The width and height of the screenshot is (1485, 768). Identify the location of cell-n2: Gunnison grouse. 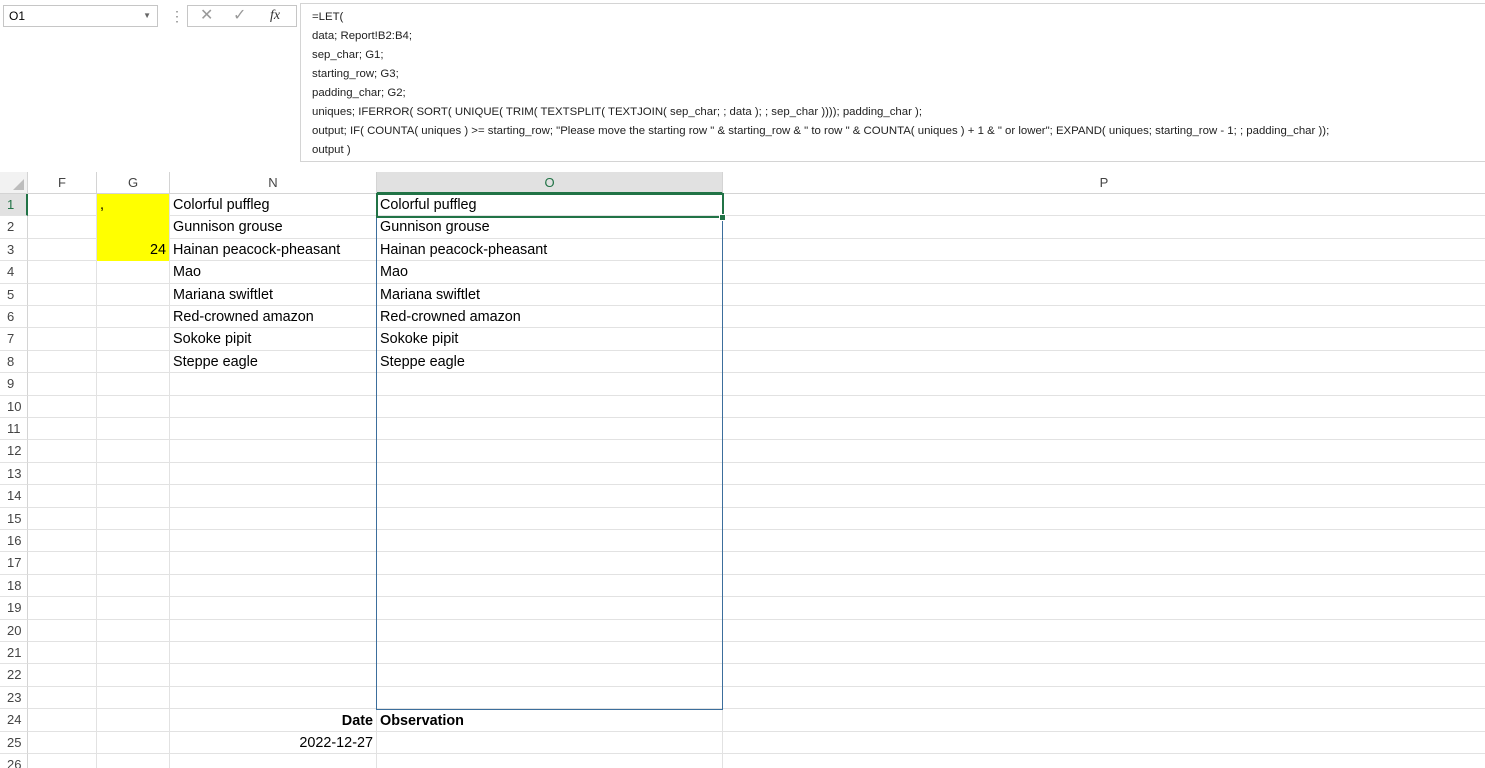
(273, 227).